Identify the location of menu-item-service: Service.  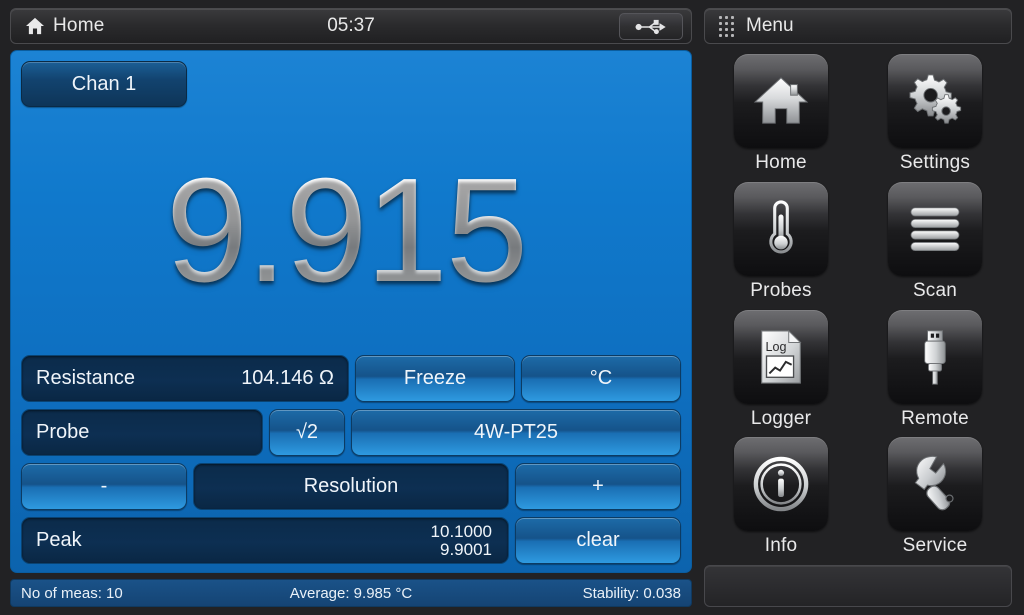
(935, 498).